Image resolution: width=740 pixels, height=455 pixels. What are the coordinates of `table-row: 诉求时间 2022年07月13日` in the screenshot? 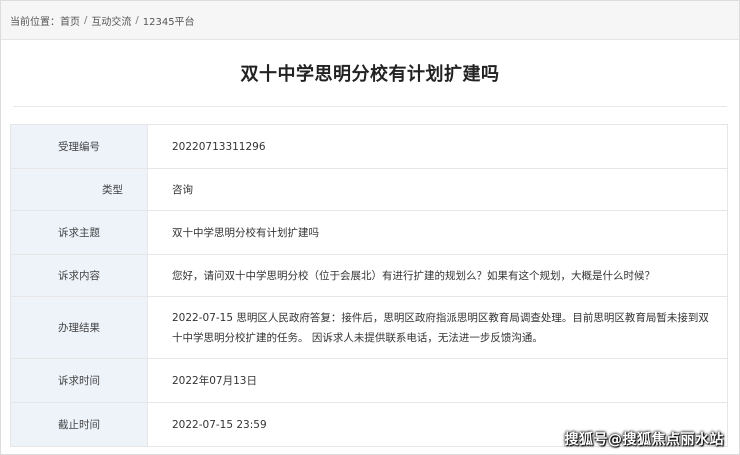 It's located at (369, 380).